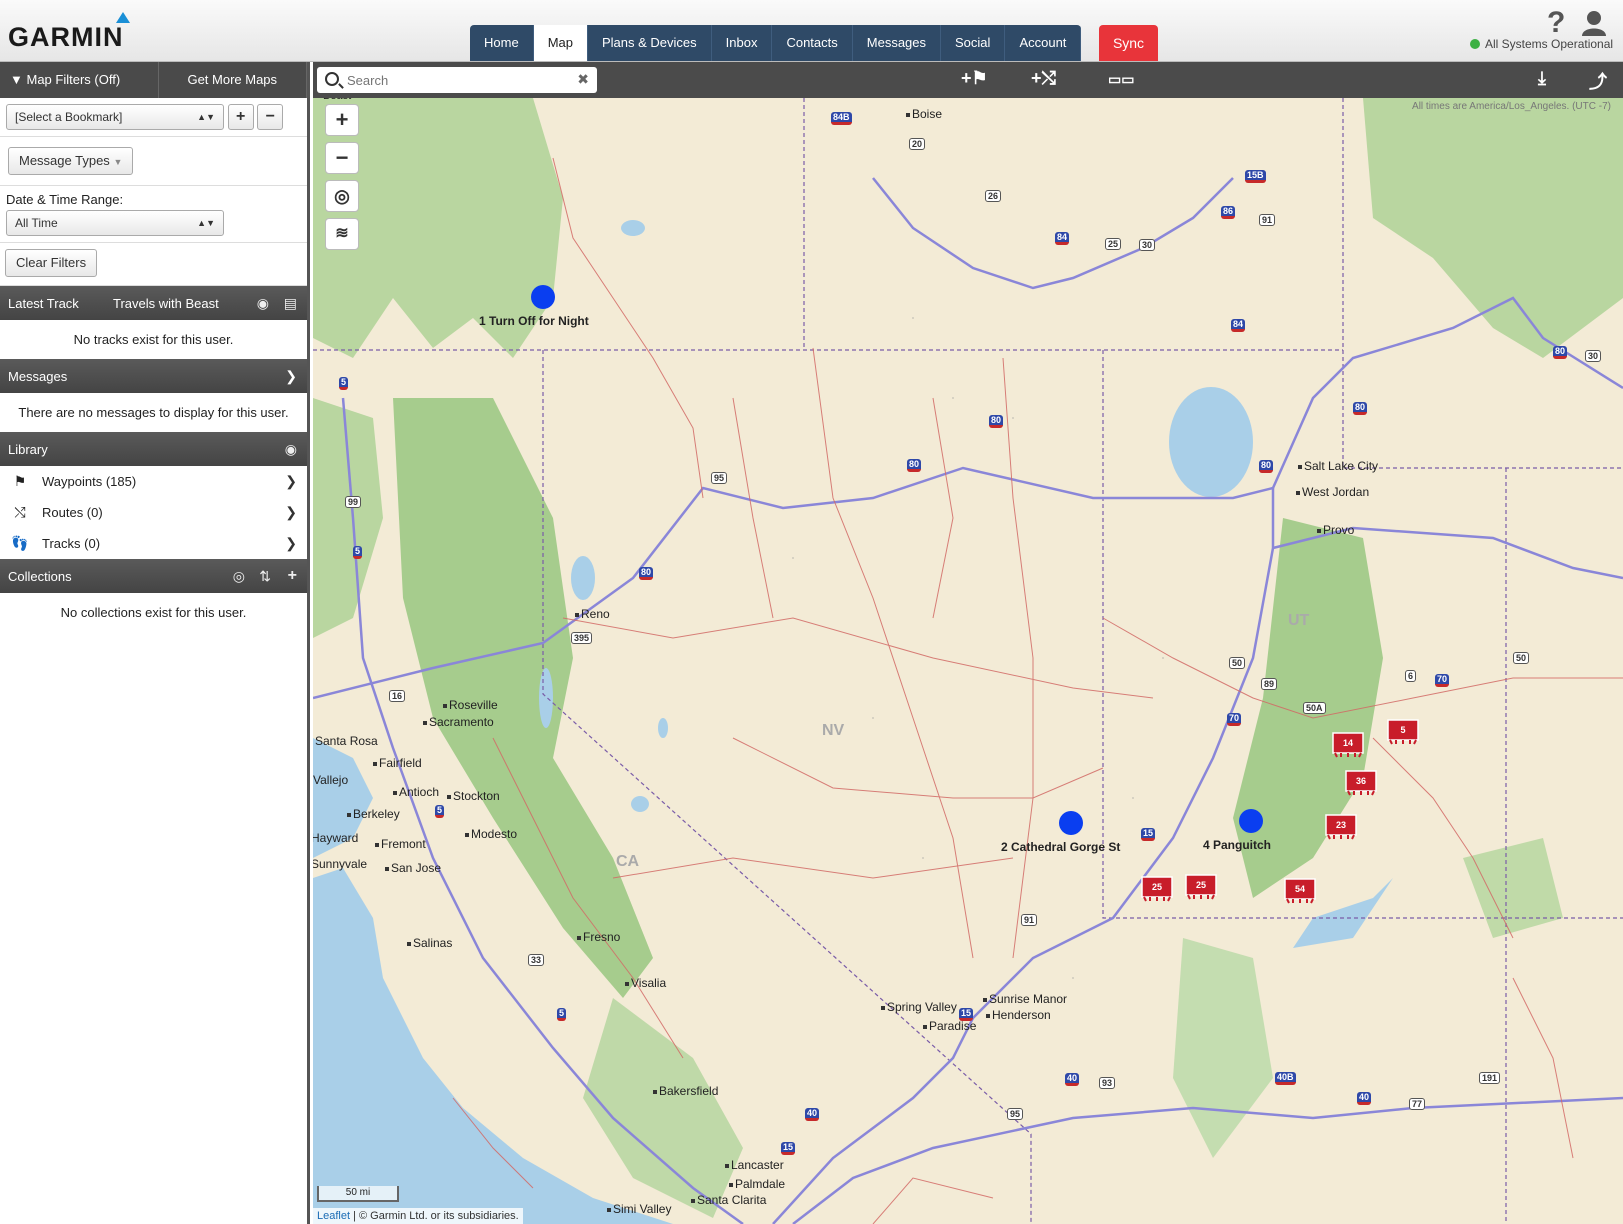 This screenshot has width=1623, height=1224. What do you see at coordinates (115, 117) in the screenshot?
I see `bookmark-select: [Select a Bookmark] ▲▼` at bounding box center [115, 117].